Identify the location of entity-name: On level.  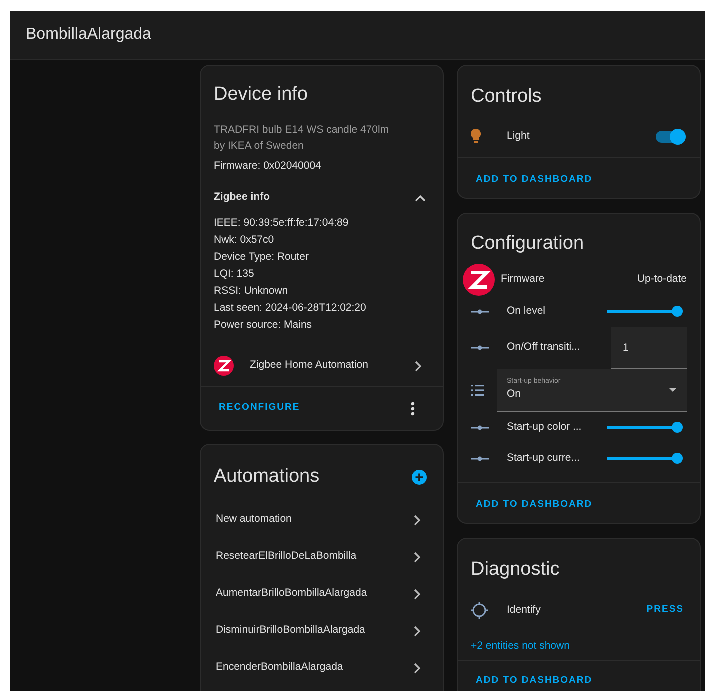
(527, 311).